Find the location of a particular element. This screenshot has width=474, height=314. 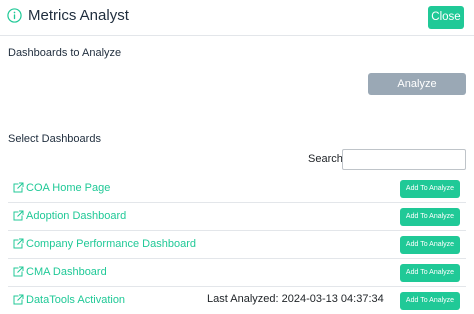

dashboard-link: CMA Dashboard is located at coordinates (59, 272).